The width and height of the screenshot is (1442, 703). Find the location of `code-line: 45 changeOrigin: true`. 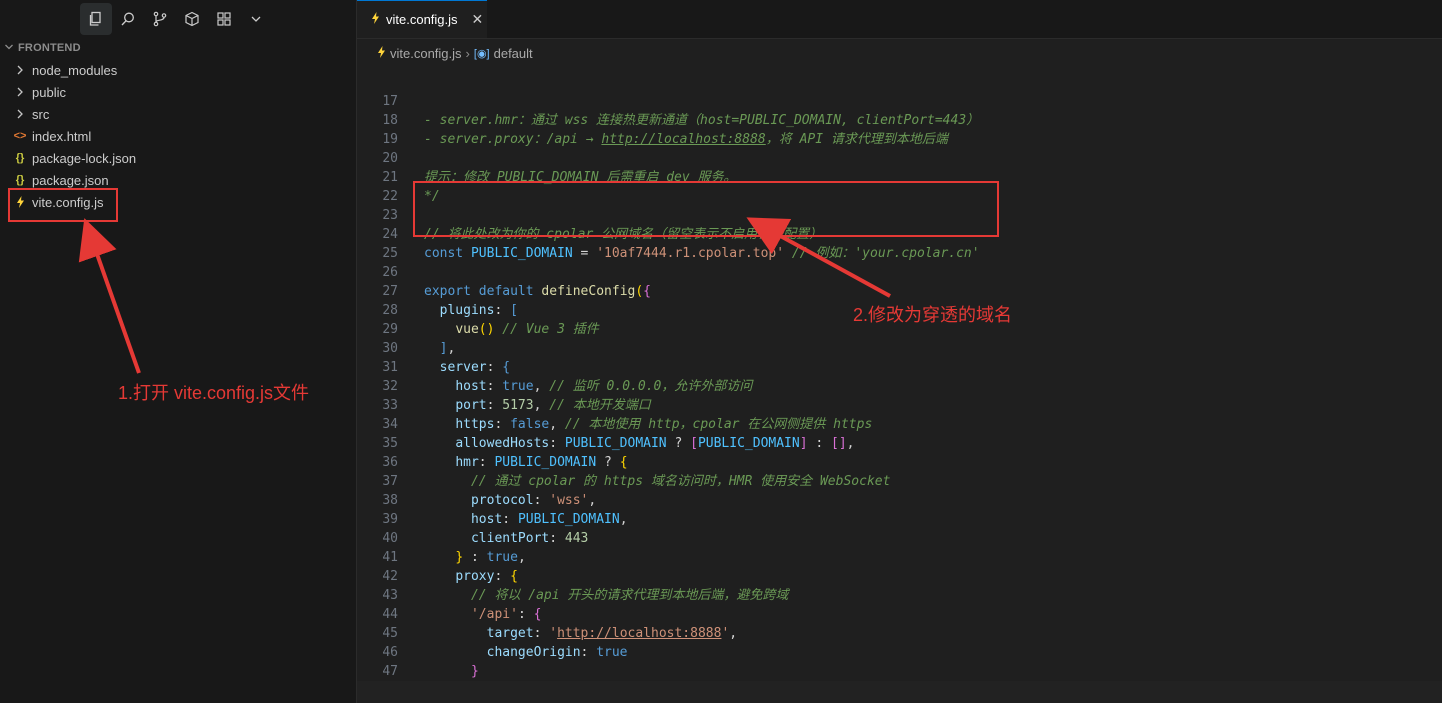

code-line: 45 changeOrigin: true is located at coordinates (505, 643).